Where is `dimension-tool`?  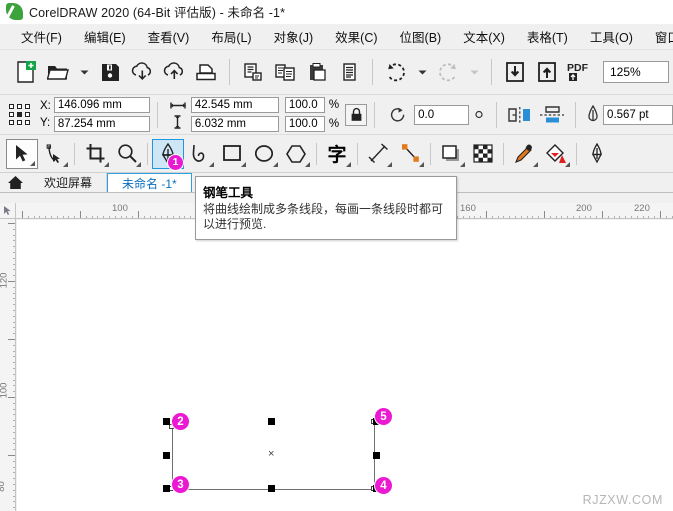 dimension-tool is located at coordinates (378, 154).